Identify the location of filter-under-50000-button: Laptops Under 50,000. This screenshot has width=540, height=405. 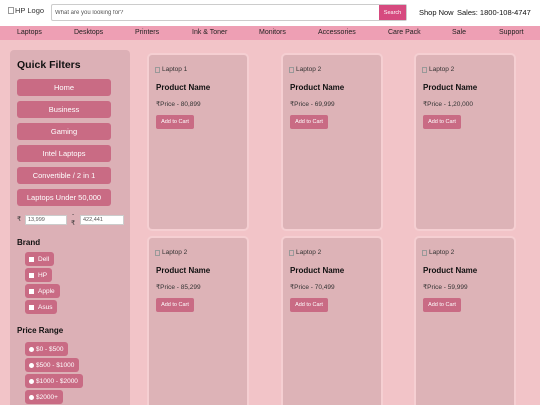
(64, 197).